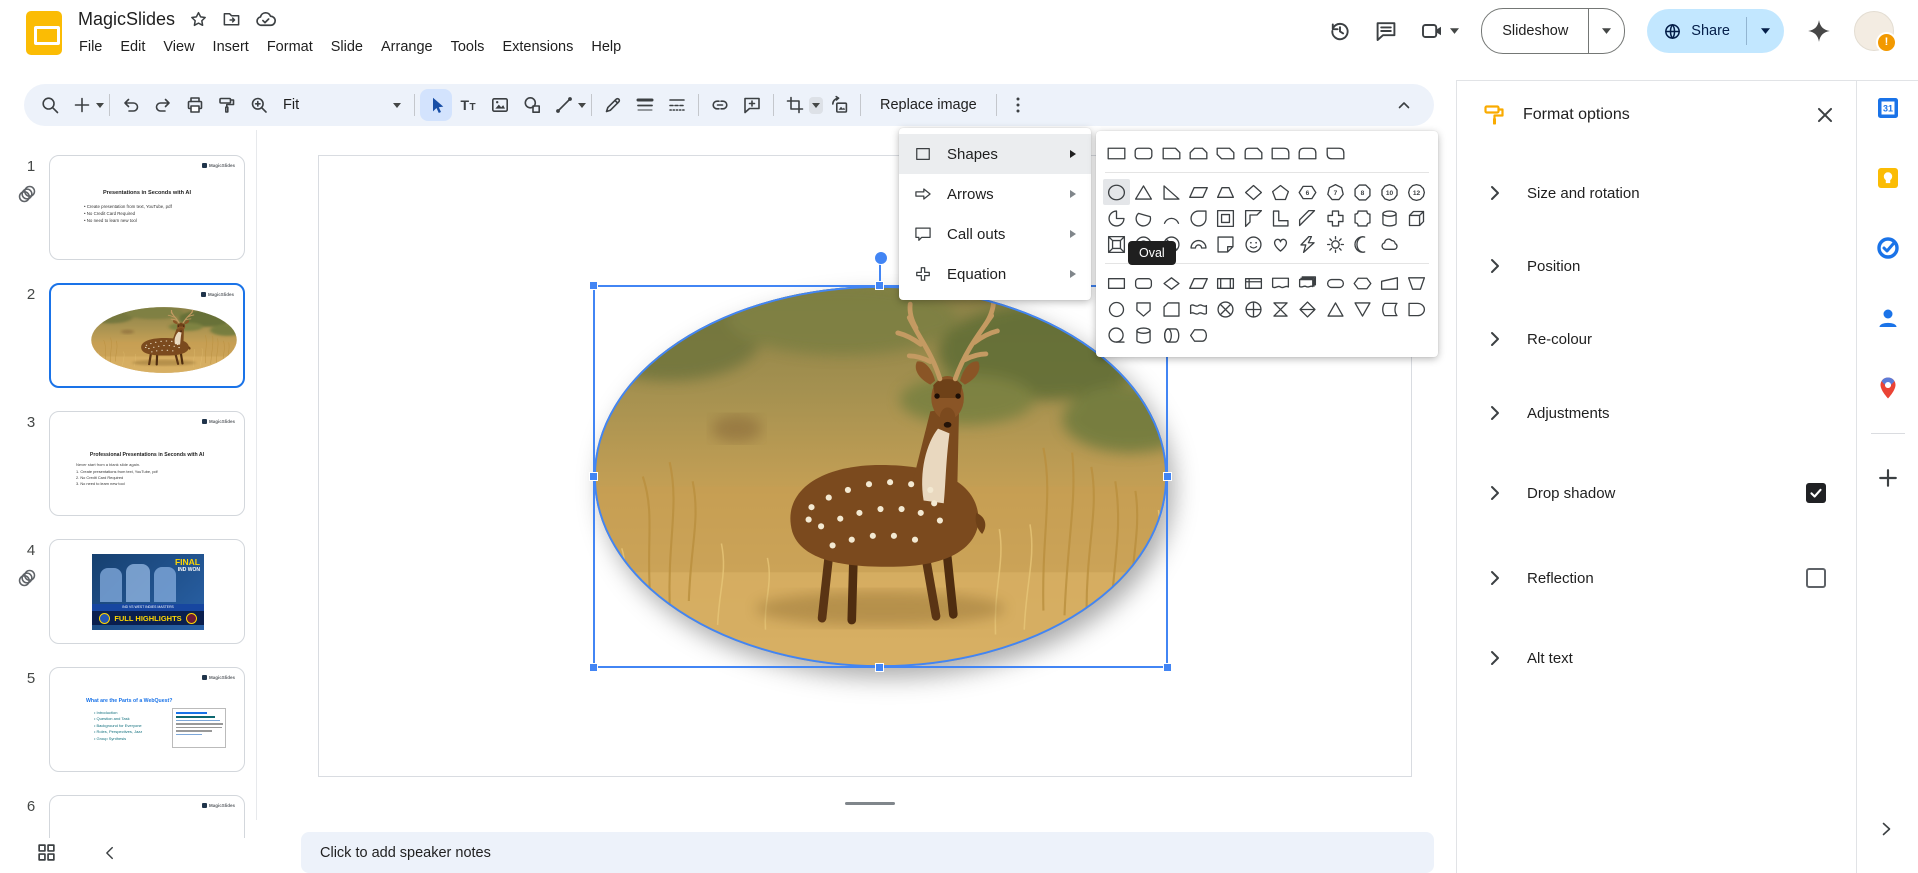 The height and width of the screenshot is (873, 1918). I want to click on new-slide-button, so click(82, 105).